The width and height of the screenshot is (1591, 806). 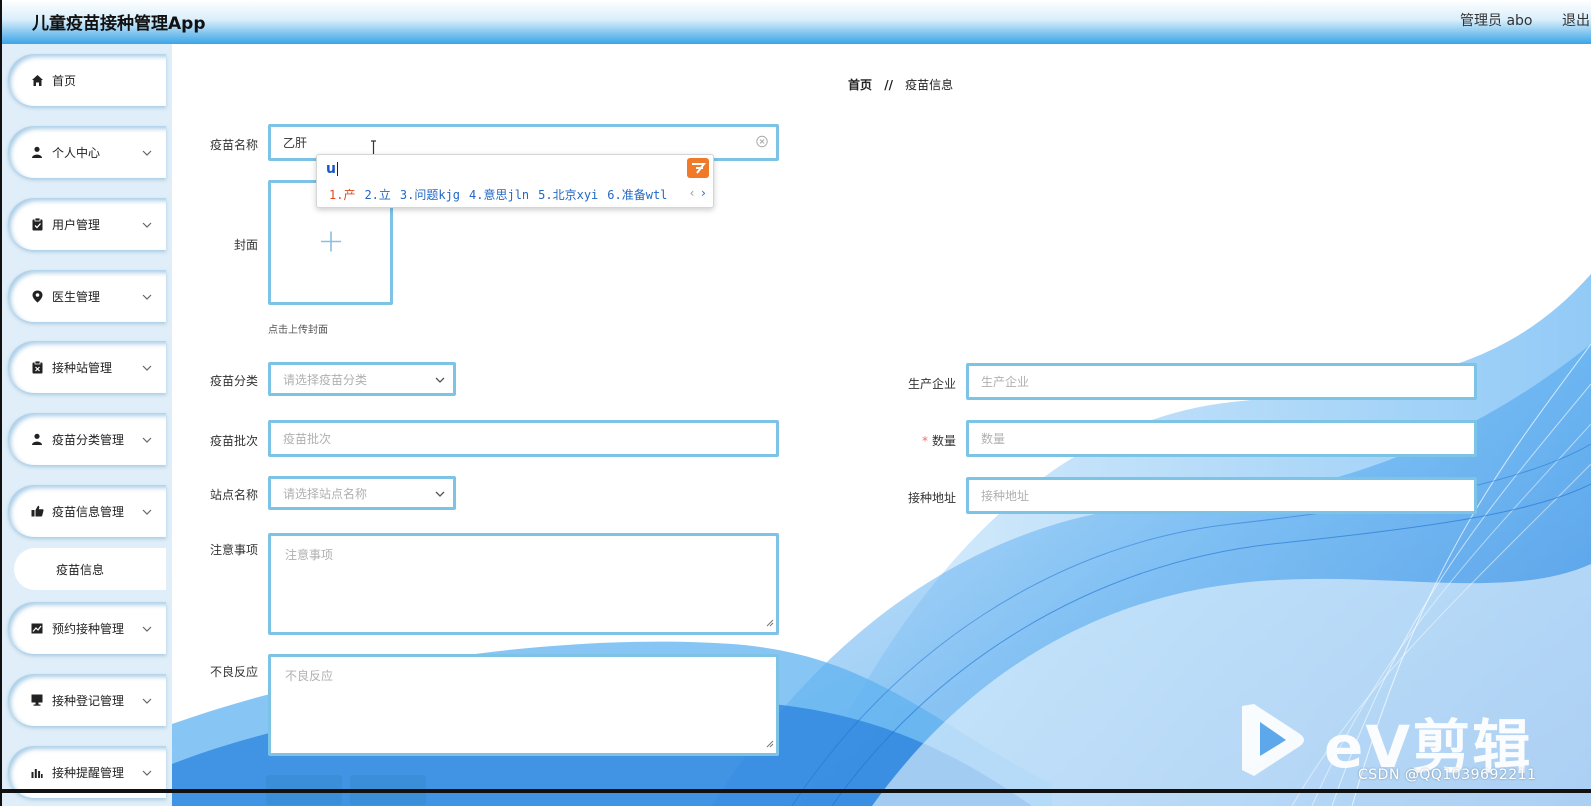 What do you see at coordinates (916, 440) in the screenshot?
I see `quantity-label: * 数量` at bounding box center [916, 440].